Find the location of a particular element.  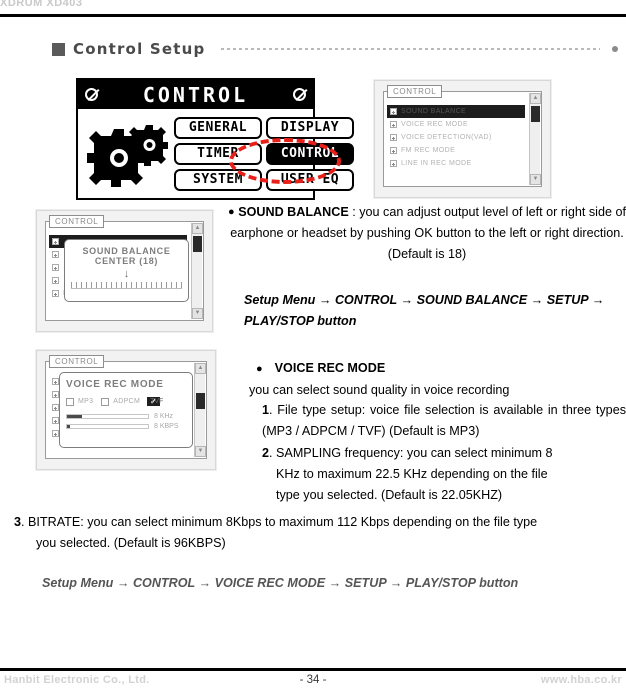

section-title: Control Setup is located at coordinates (139, 49).